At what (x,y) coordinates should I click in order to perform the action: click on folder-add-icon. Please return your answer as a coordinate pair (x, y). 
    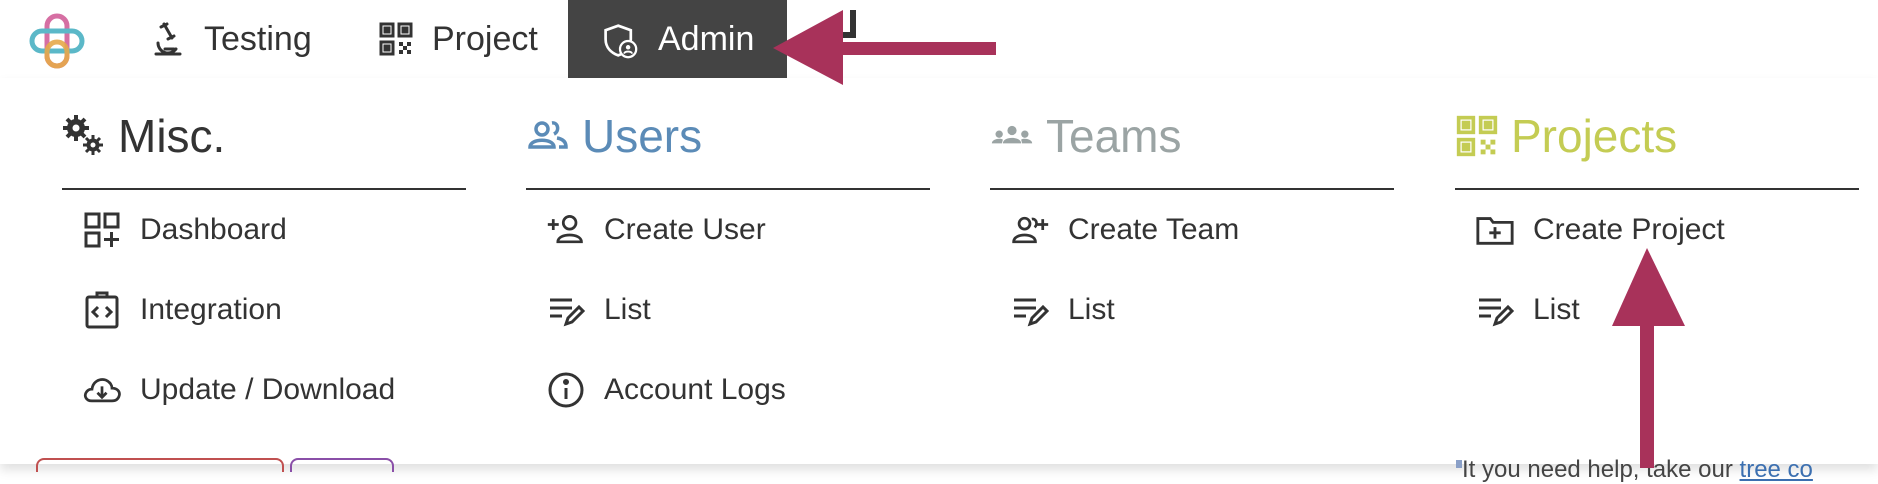
    Looking at the image, I should click on (1495, 230).